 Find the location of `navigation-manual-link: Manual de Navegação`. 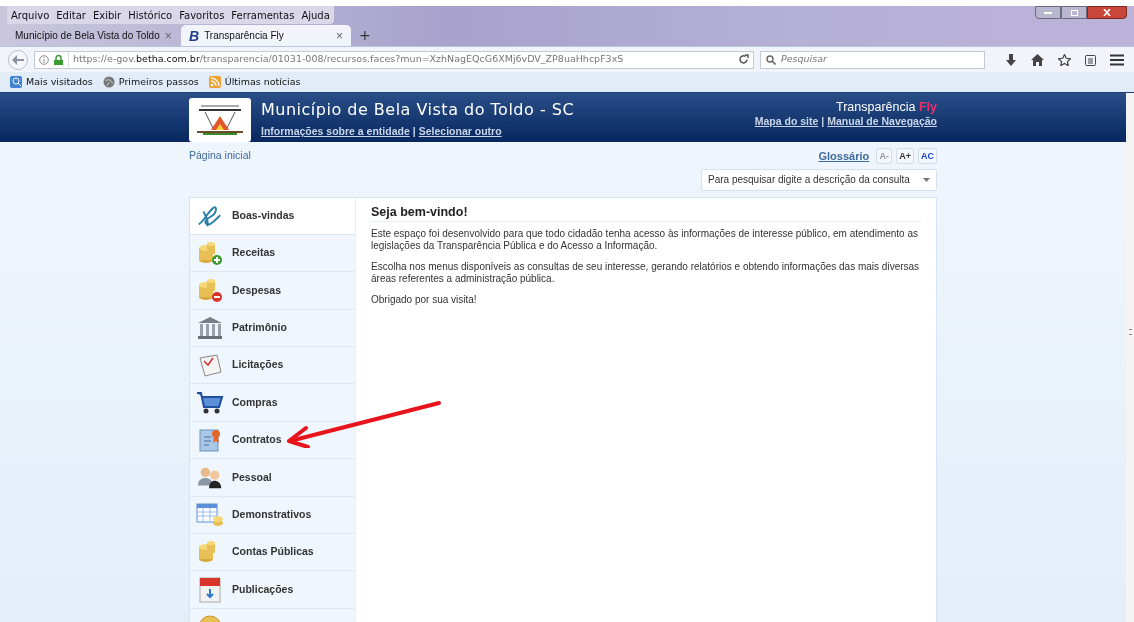

navigation-manual-link: Manual de Navegação is located at coordinates (882, 122).